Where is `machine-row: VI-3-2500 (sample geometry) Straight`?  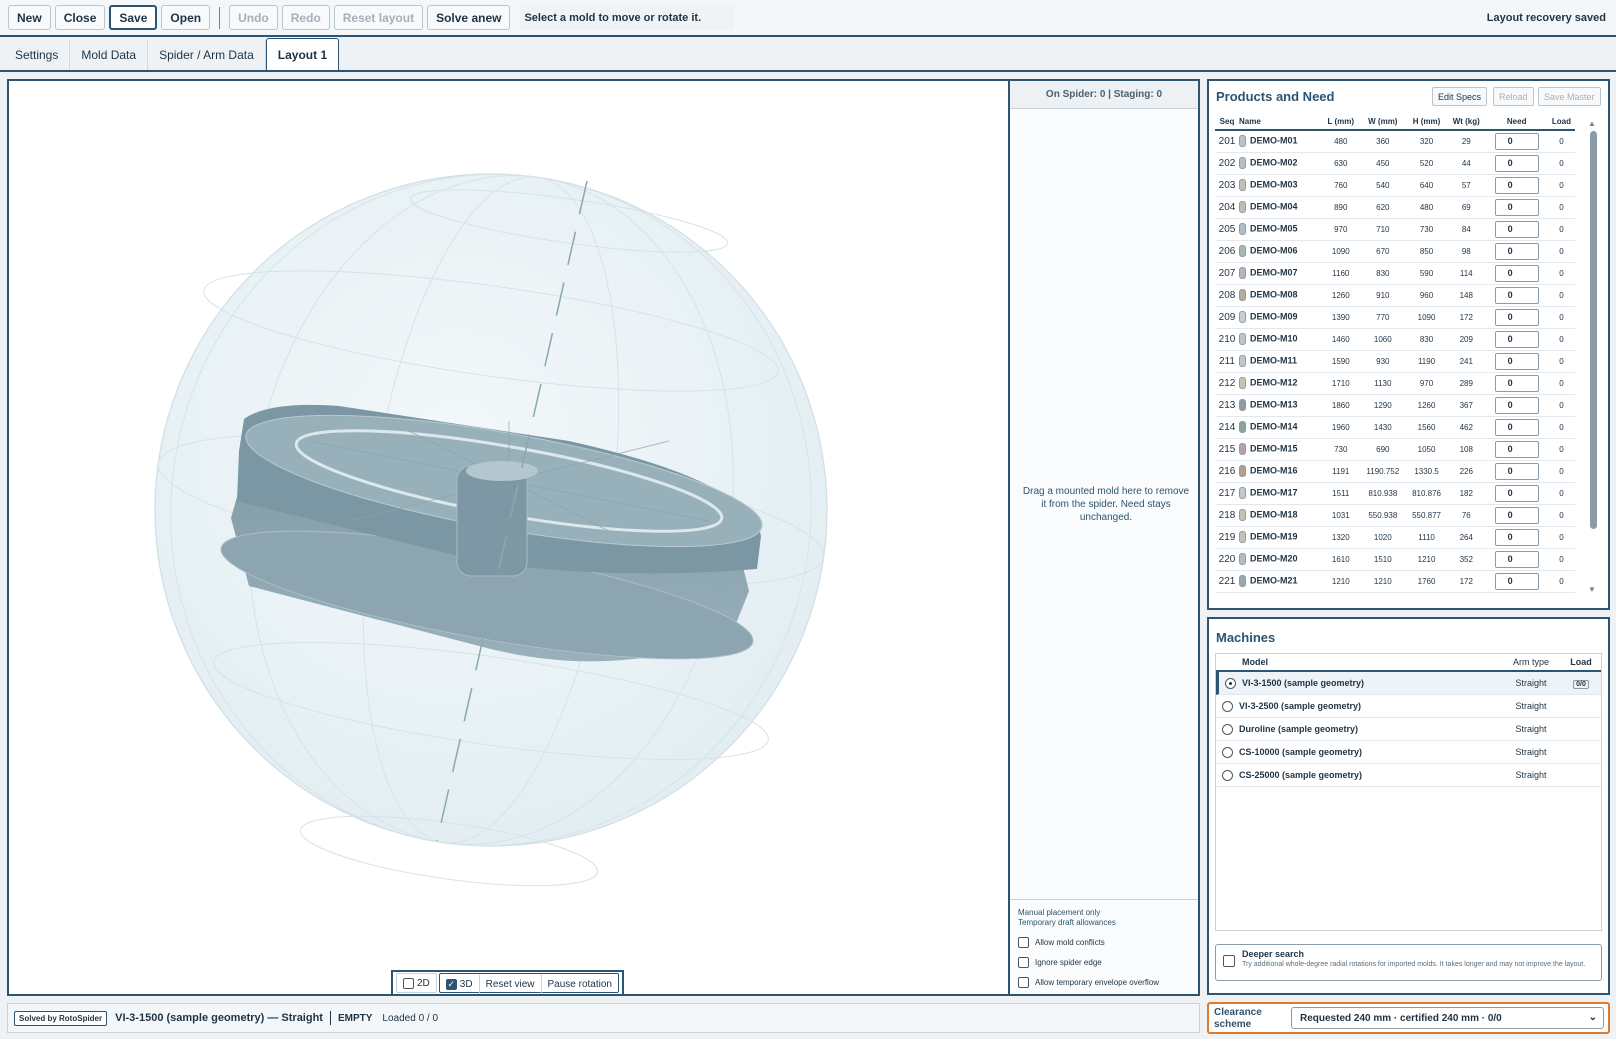
machine-row: VI-3-2500 (sample geometry) Straight is located at coordinates (1408, 706).